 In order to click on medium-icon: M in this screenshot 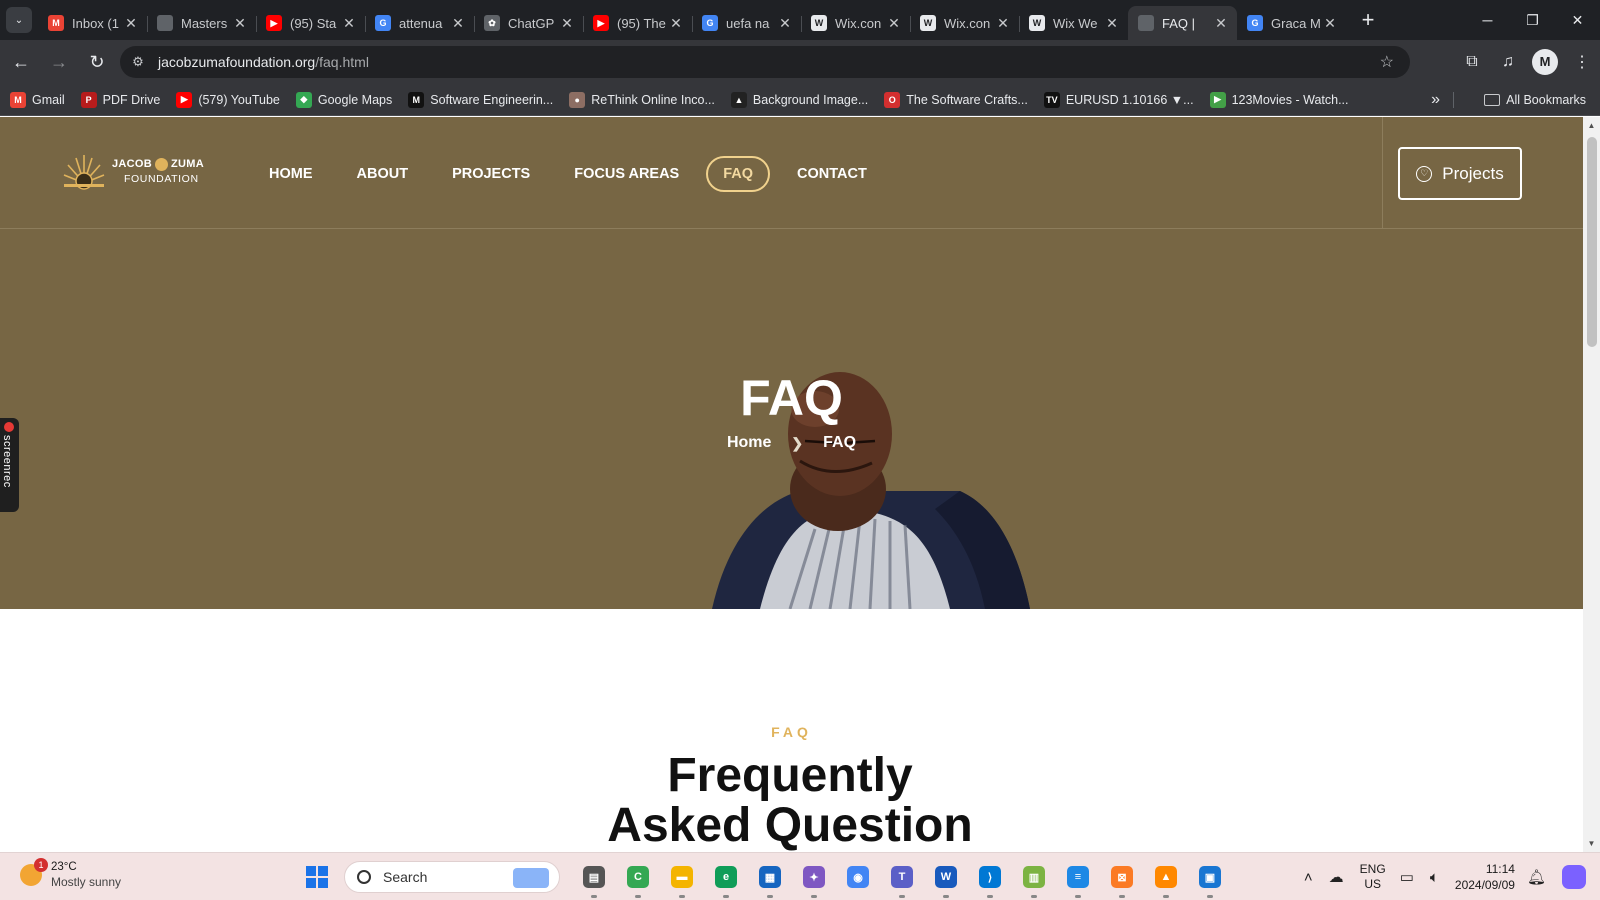, I will do `click(416, 99)`.